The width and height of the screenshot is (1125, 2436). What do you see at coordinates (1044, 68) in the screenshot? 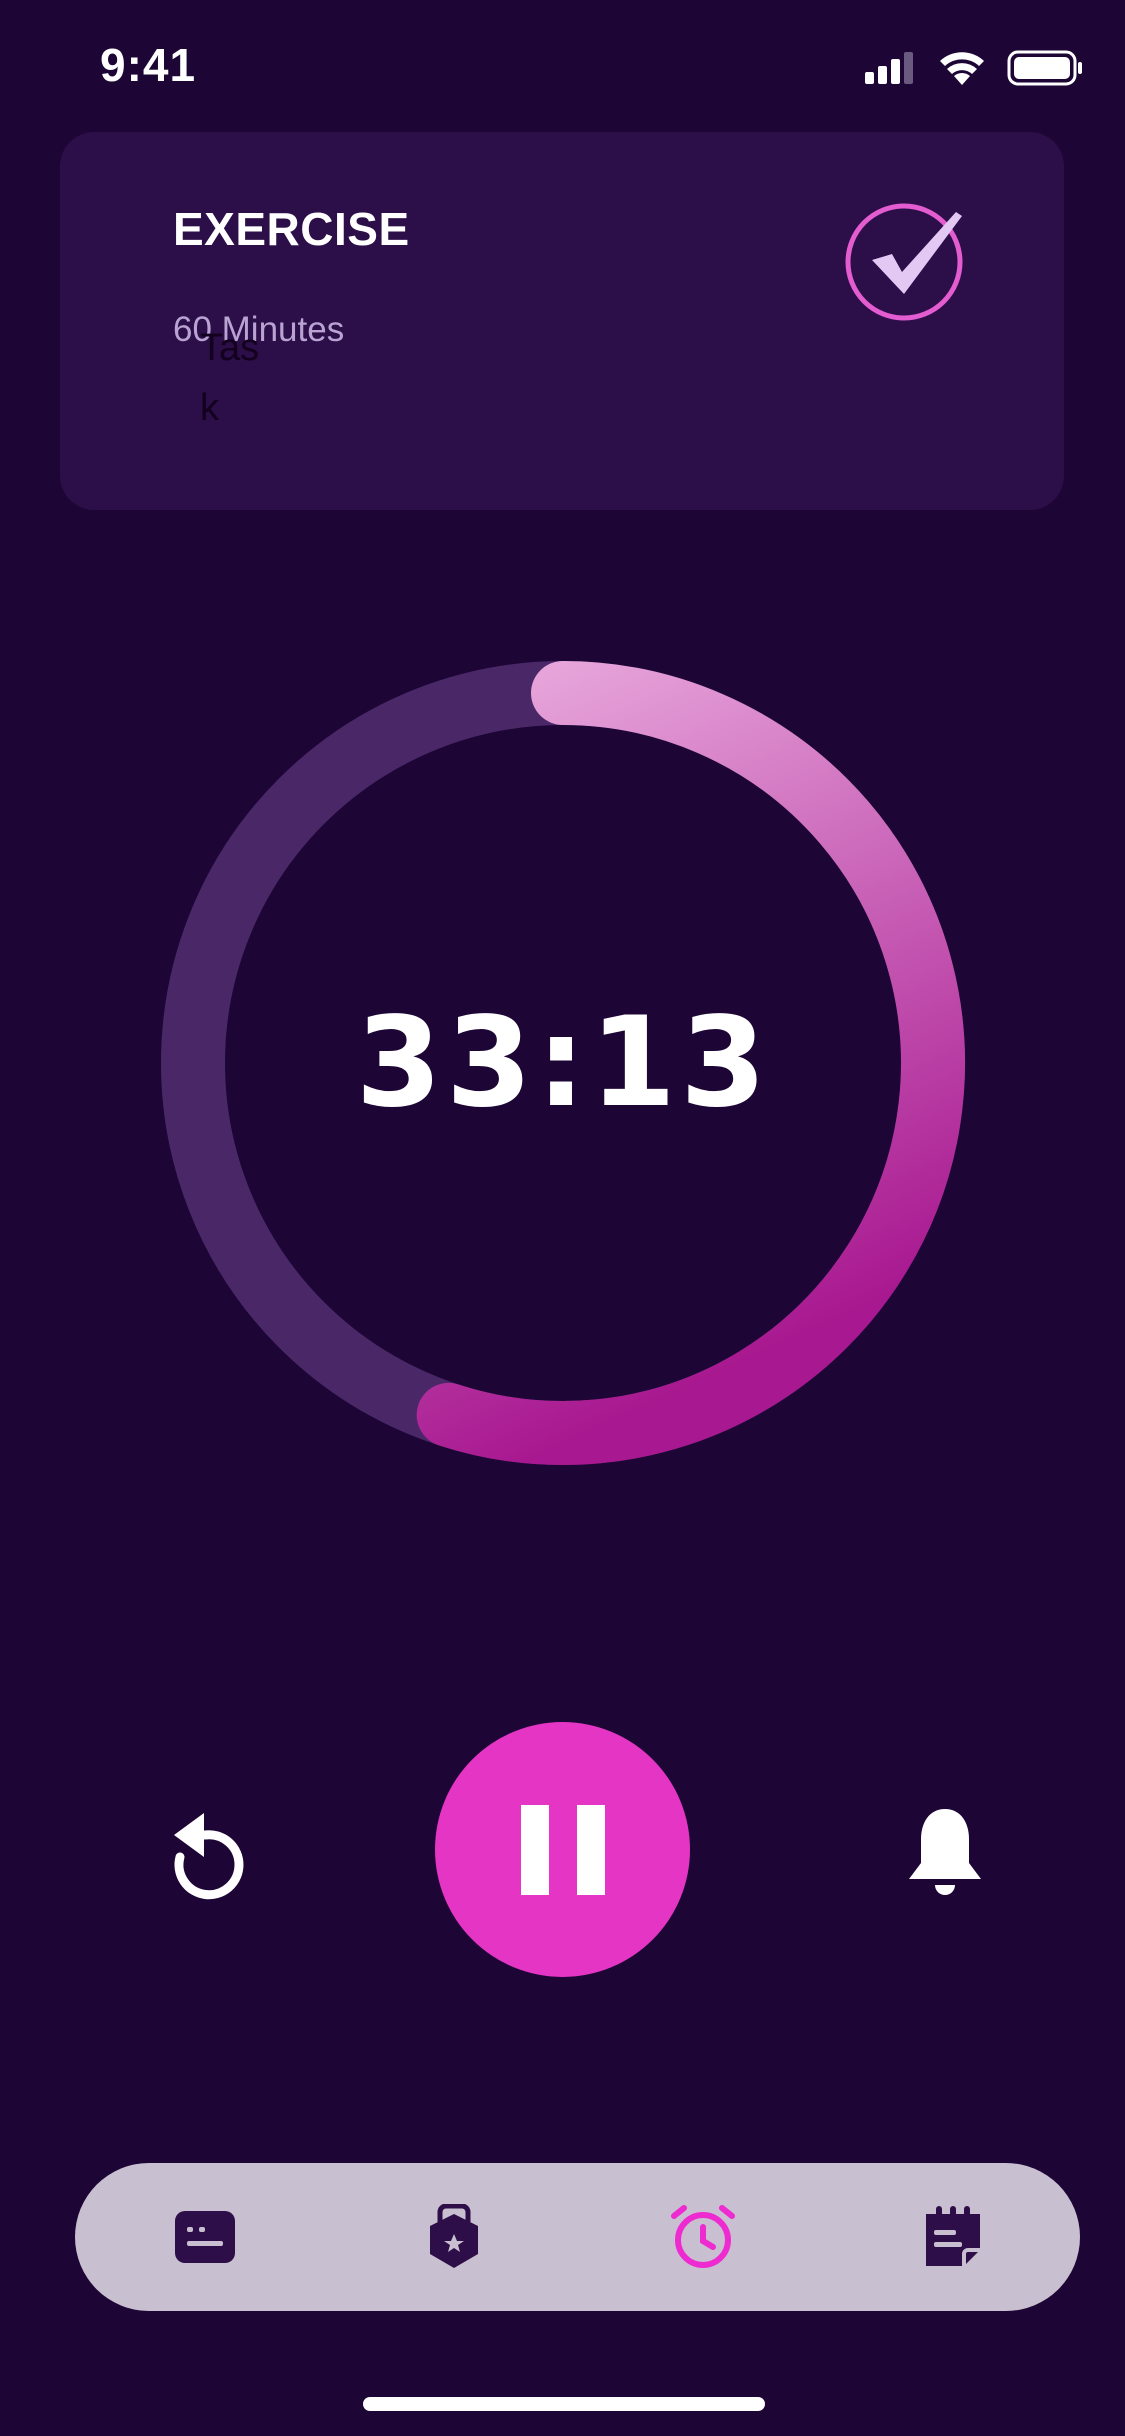
I see `battery-icon` at bounding box center [1044, 68].